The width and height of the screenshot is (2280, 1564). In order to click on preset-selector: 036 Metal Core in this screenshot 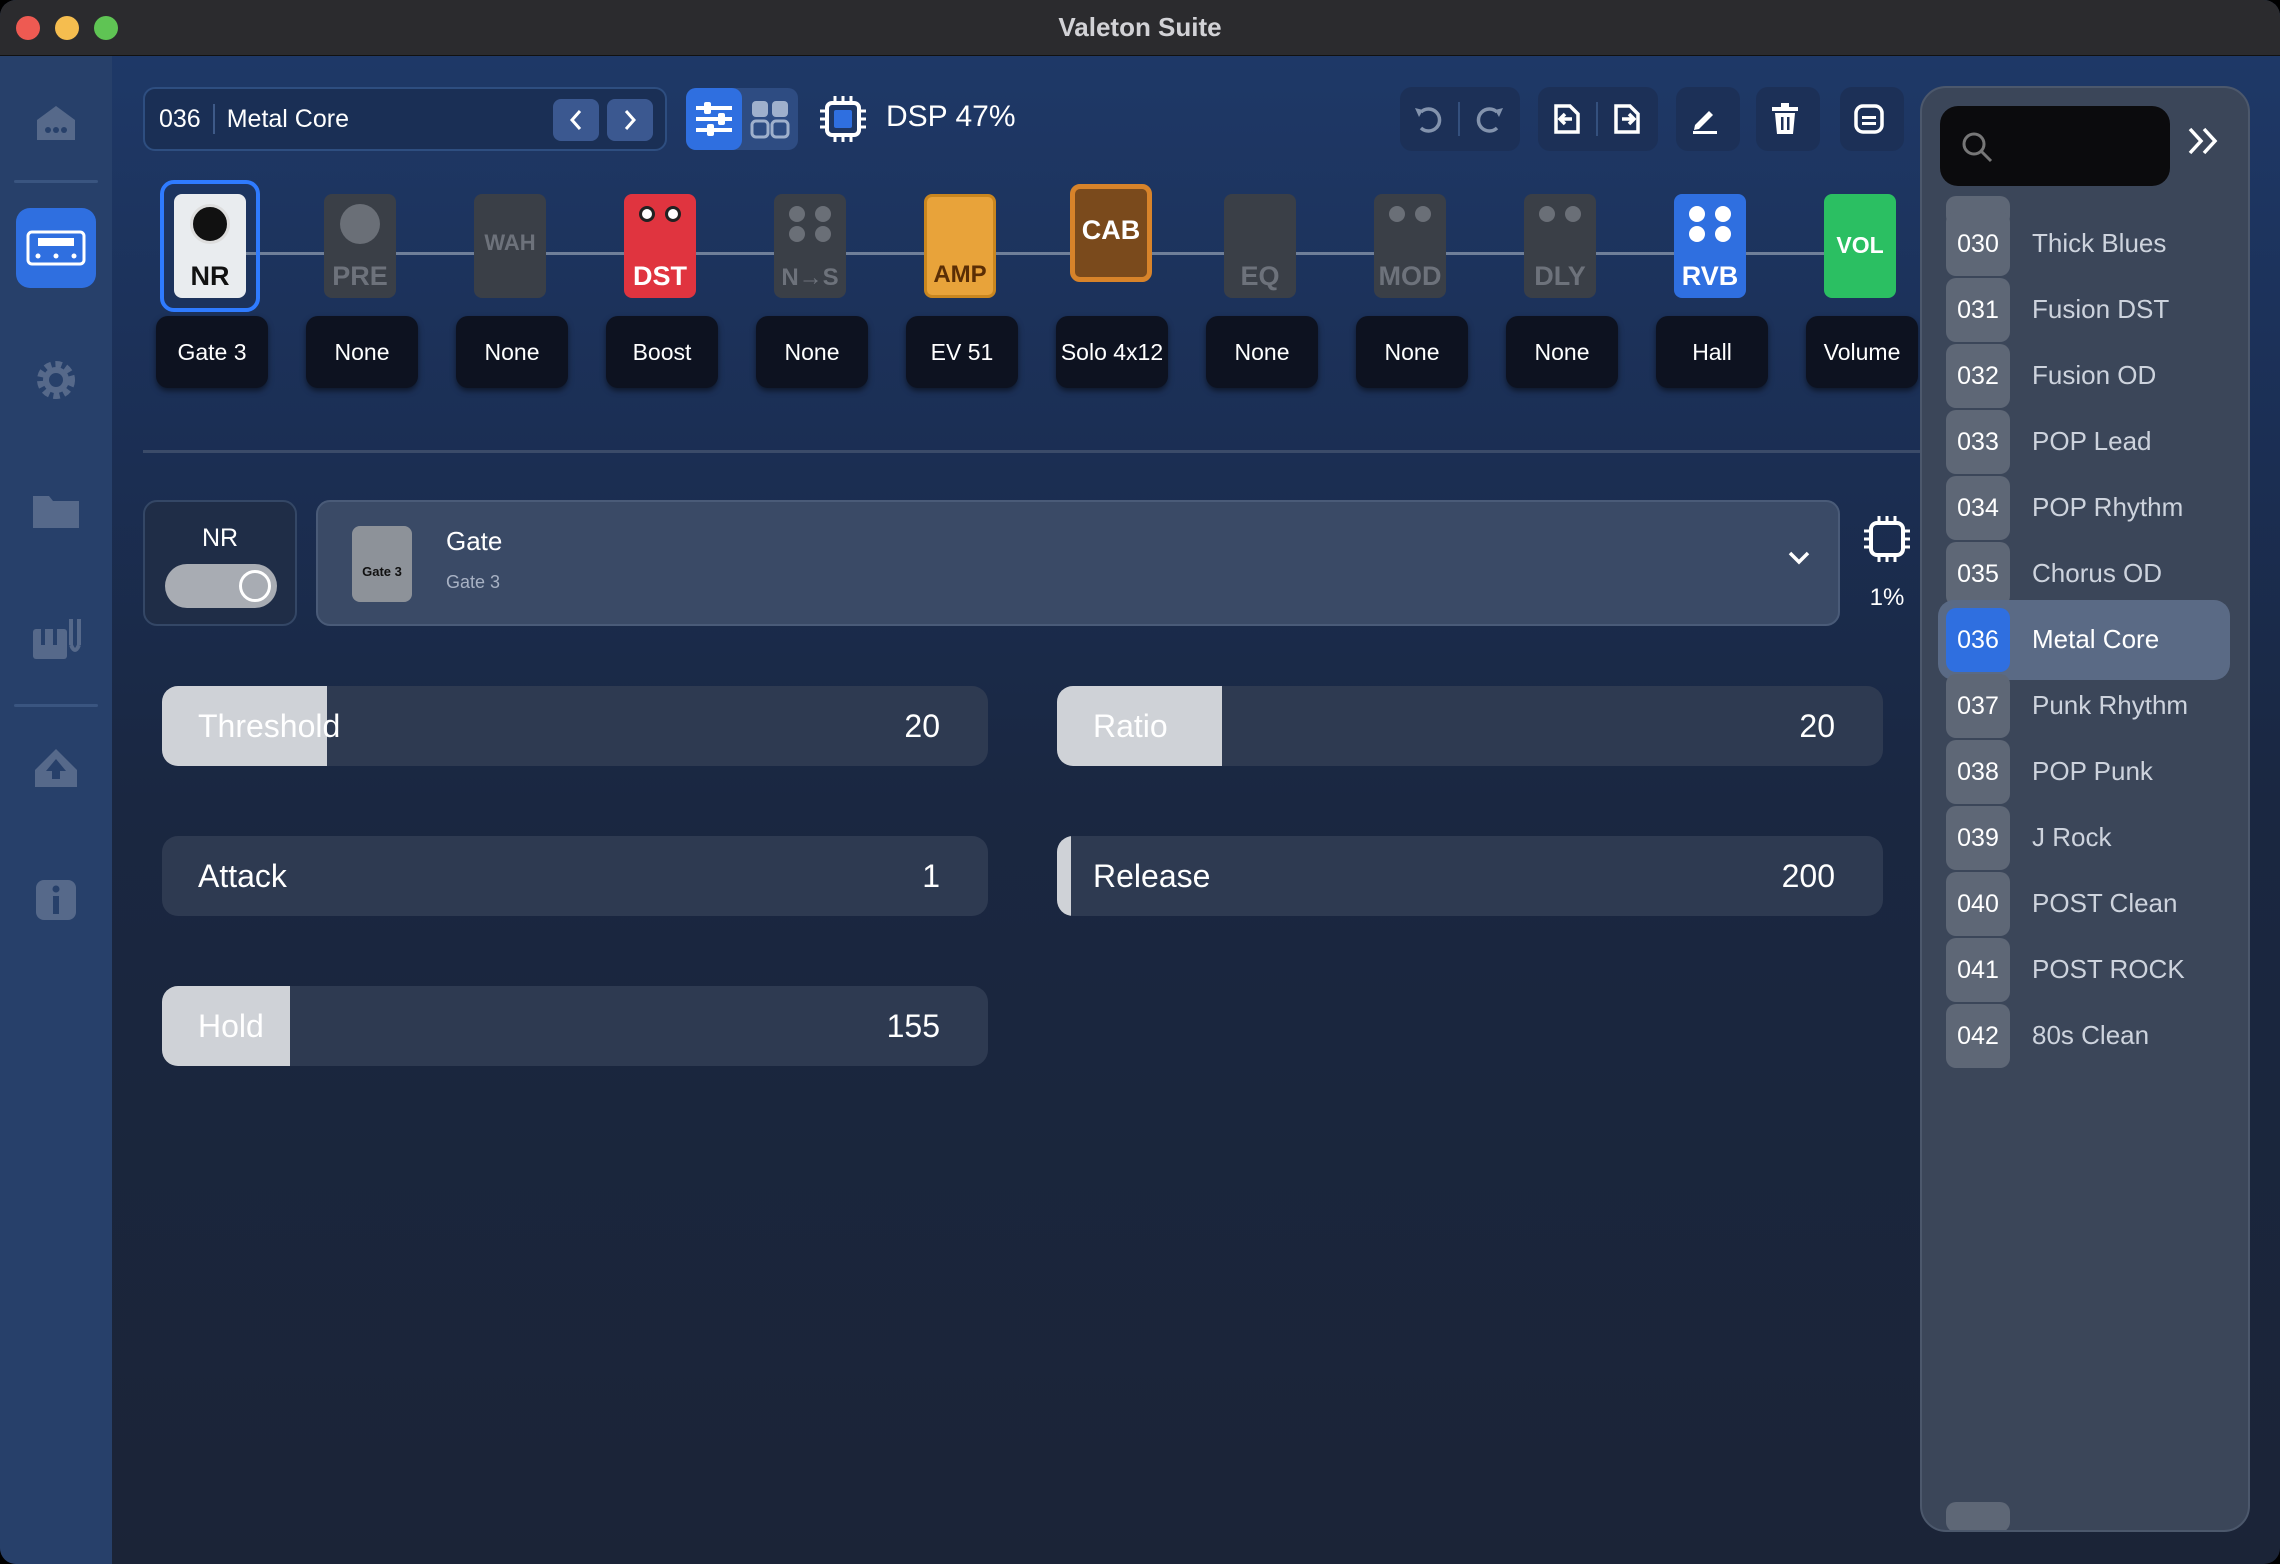, I will do `click(405, 119)`.